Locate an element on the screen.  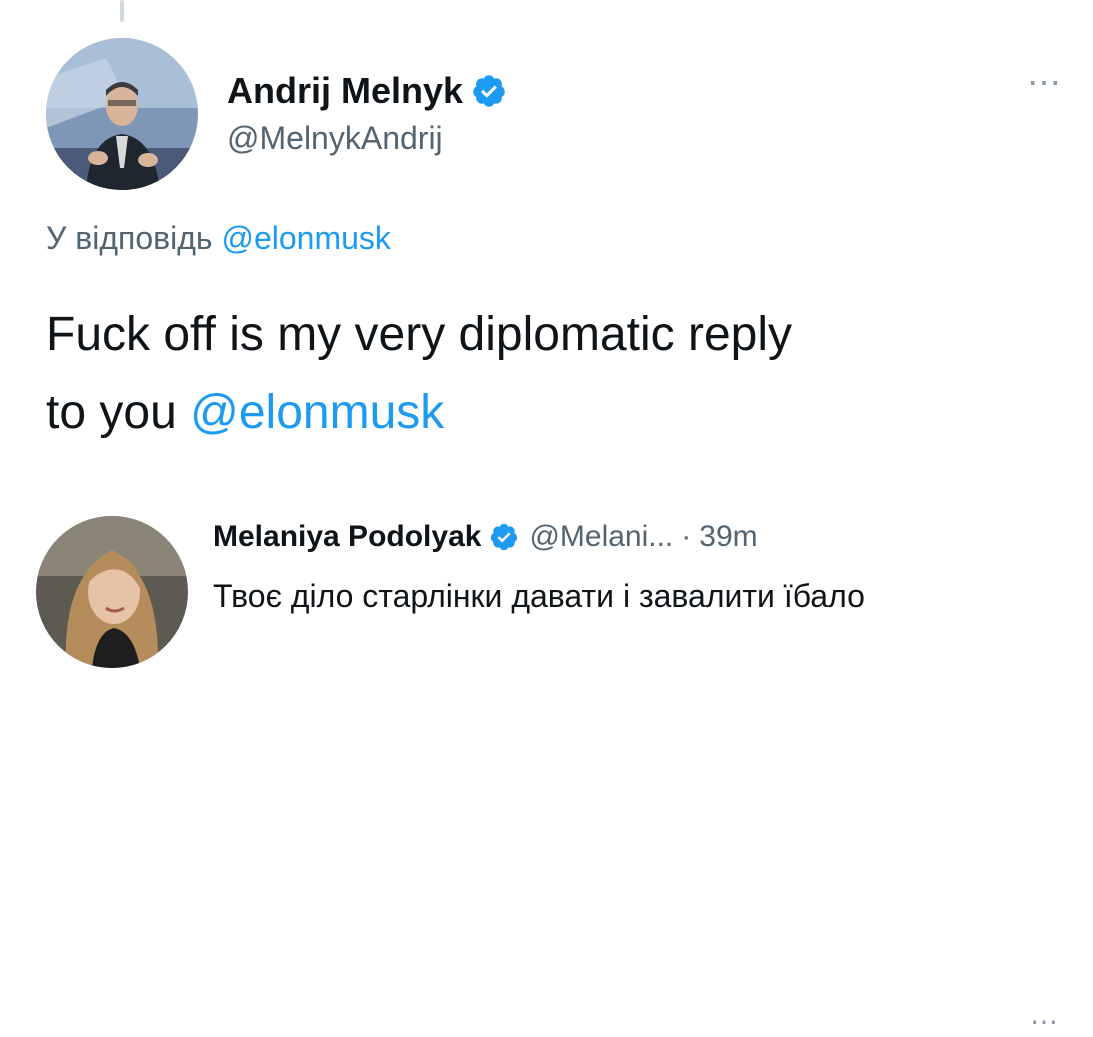
author-name: Andrij Melnyk is located at coordinates (345, 91).